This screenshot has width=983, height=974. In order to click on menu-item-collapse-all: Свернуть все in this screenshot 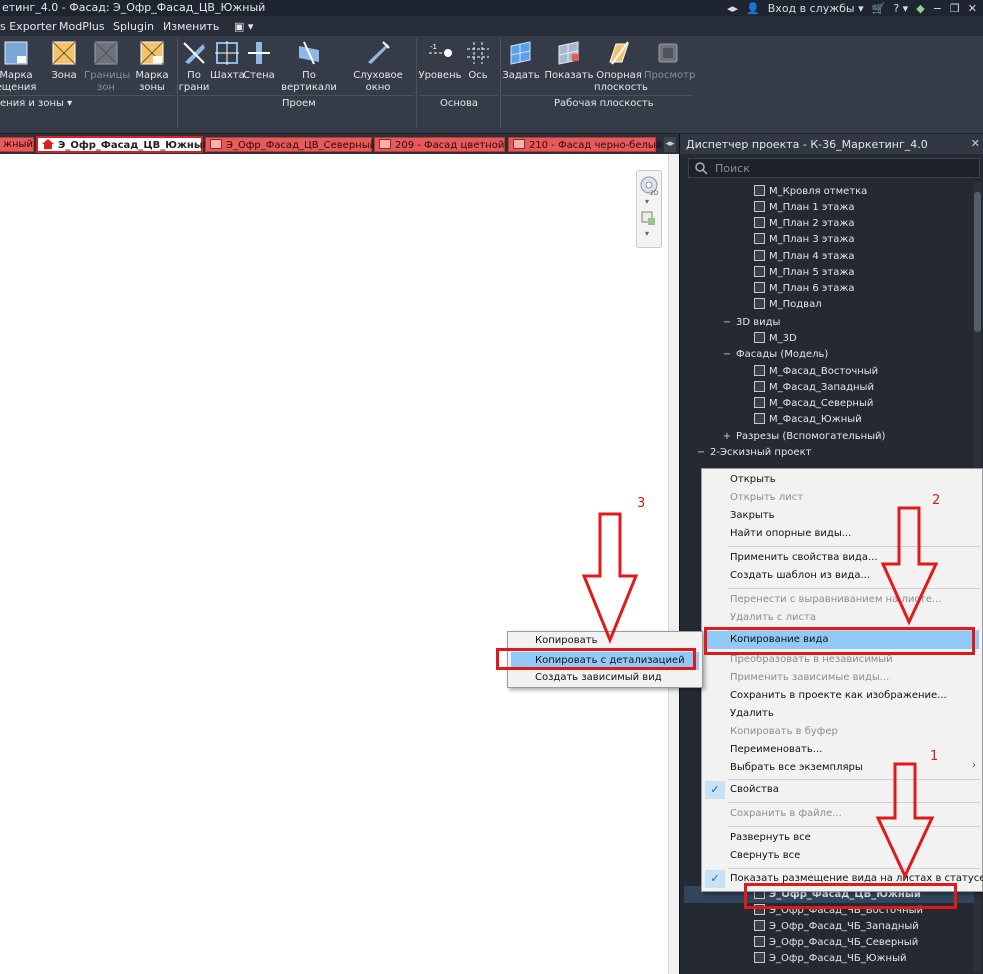, I will do `click(765, 856)`.